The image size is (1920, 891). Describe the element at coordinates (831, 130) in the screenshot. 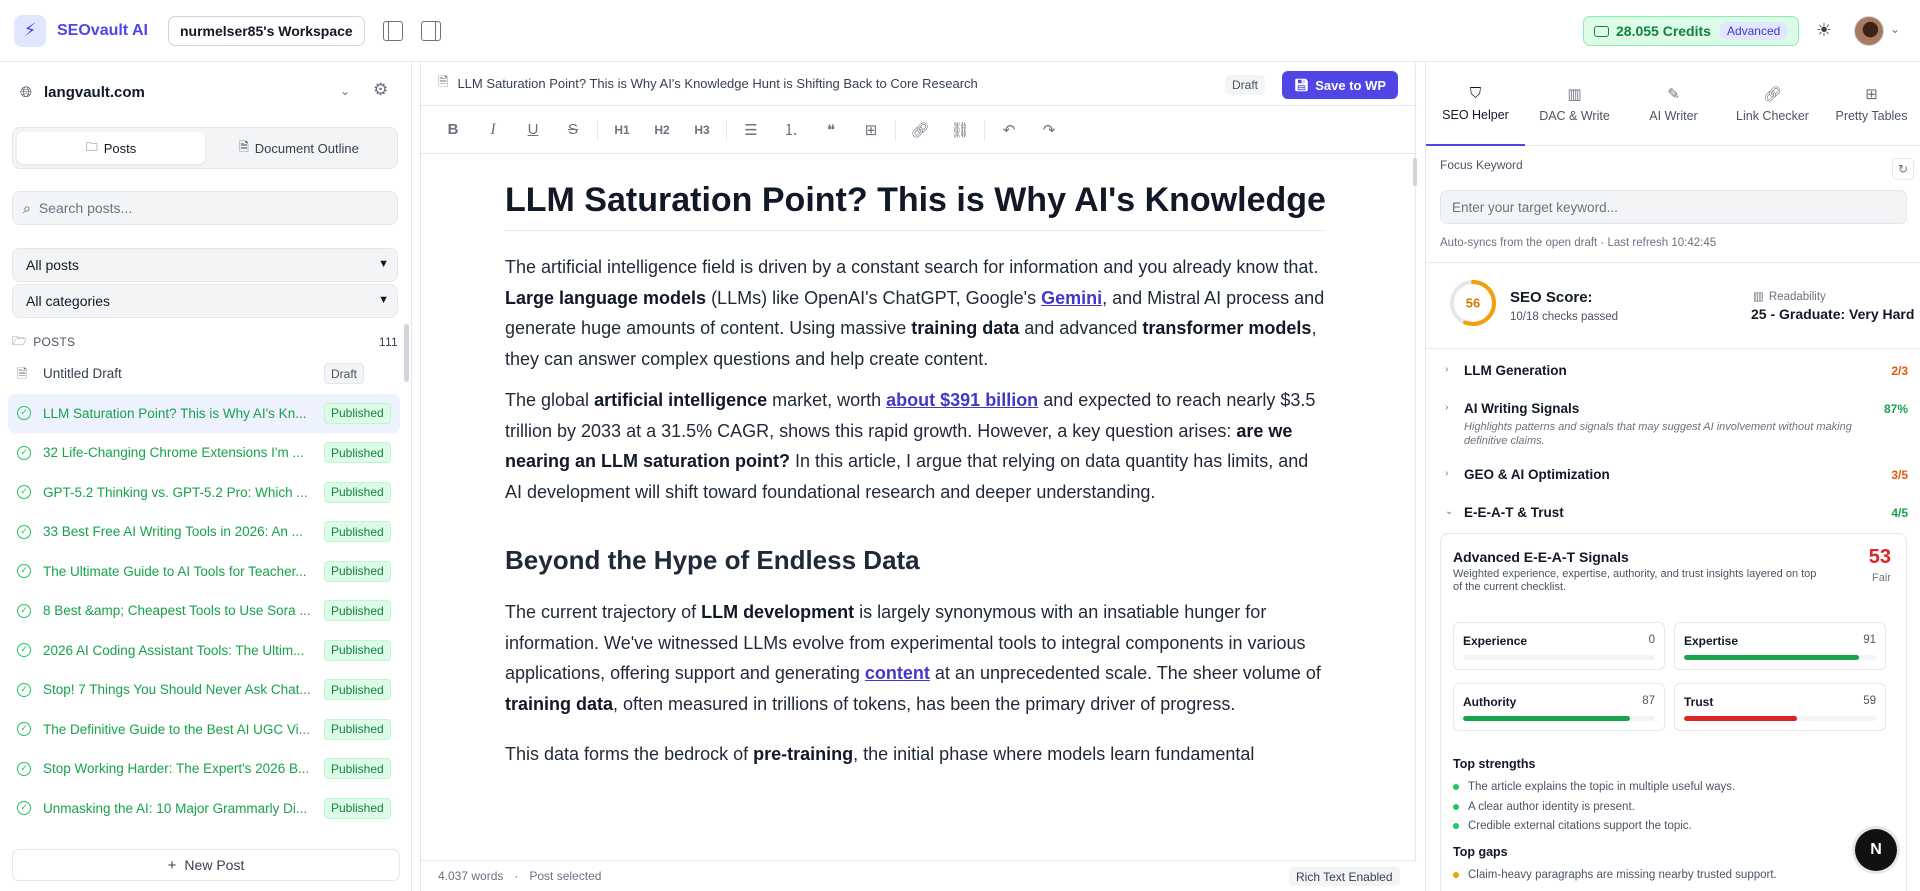

I see `quote-icon: ❝` at that location.